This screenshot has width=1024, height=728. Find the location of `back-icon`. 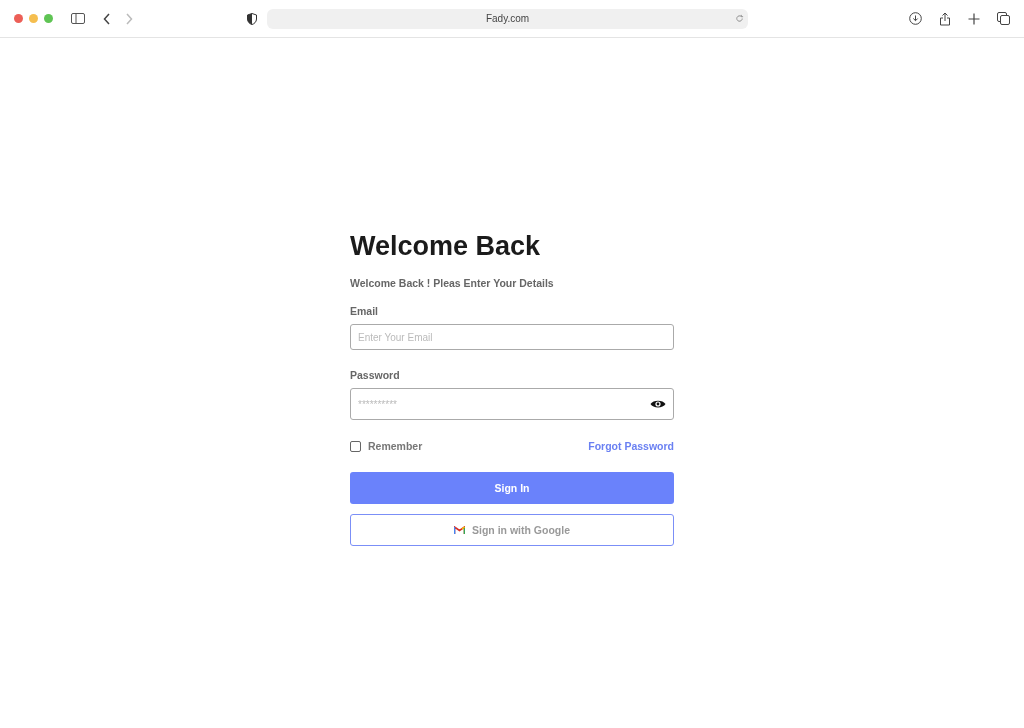

back-icon is located at coordinates (107, 18).